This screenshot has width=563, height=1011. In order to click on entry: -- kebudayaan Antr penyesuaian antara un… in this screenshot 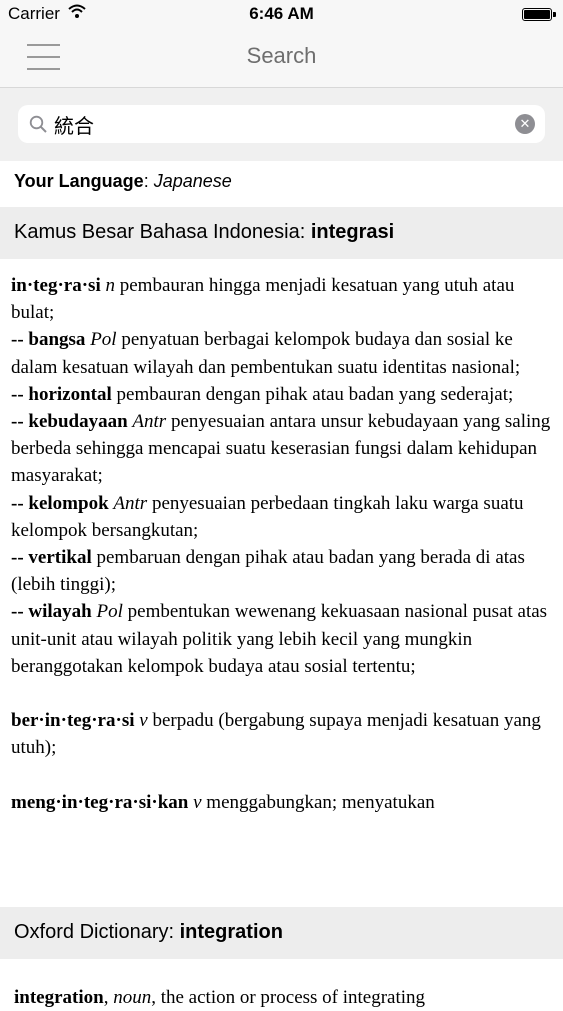, I will do `click(283, 449)`.